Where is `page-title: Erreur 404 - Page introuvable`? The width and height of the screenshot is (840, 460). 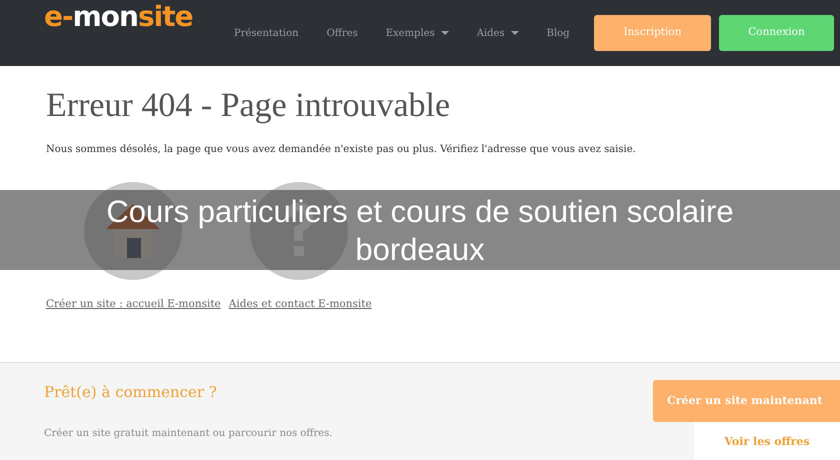
page-title: Erreur 404 - Page introuvable is located at coordinates (249, 106).